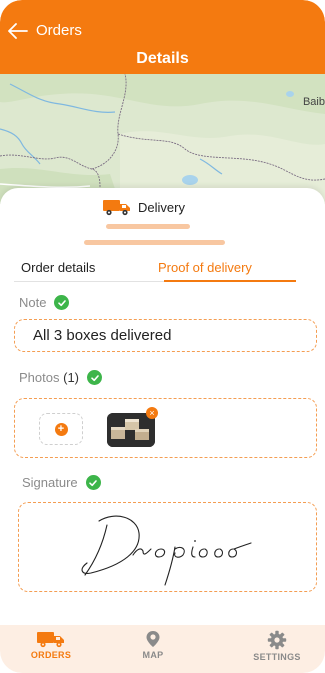 Image resolution: width=325 pixels, height=673 pixels. Describe the element at coordinates (205, 267) in the screenshot. I see `tab-proof-of-delivery: Proof of delivery` at that location.